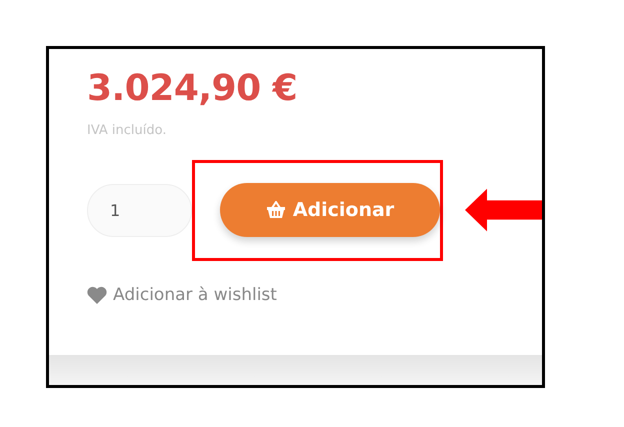 The width and height of the screenshot is (624, 427). What do you see at coordinates (97, 295) in the screenshot?
I see `heart-icon` at bounding box center [97, 295].